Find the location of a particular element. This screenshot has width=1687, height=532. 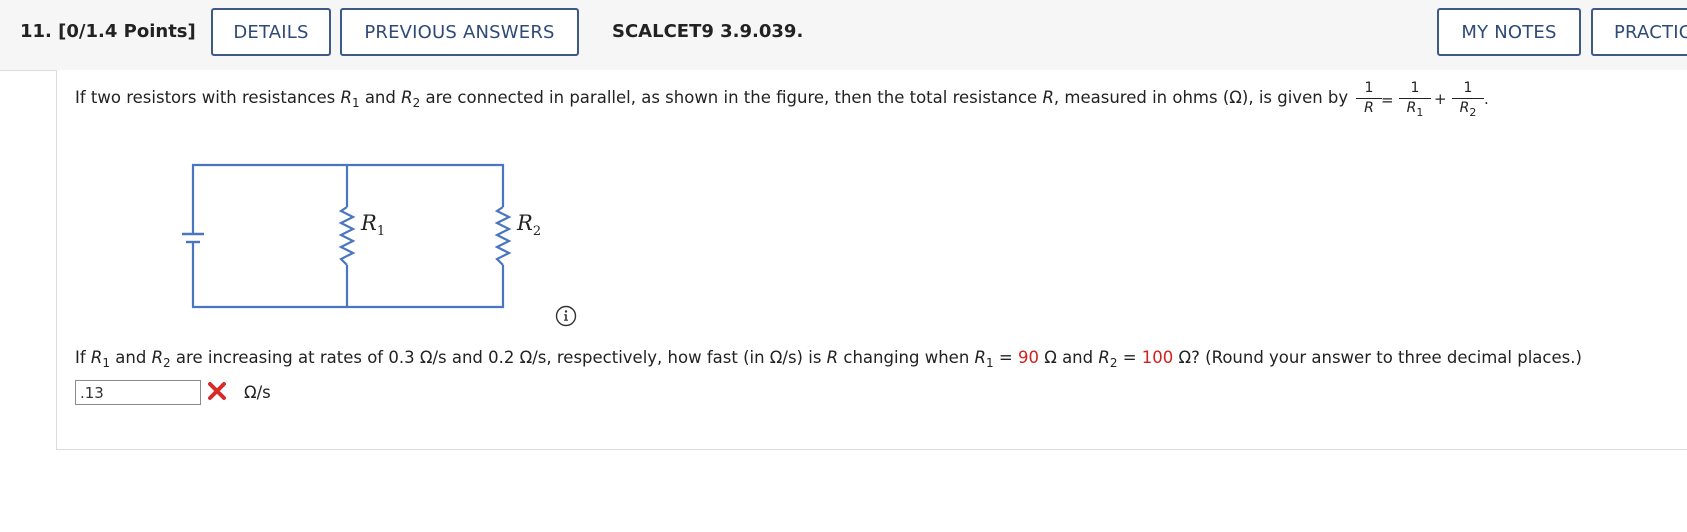

practice-button: PRACTIC is located at coordinates (1639, 32).